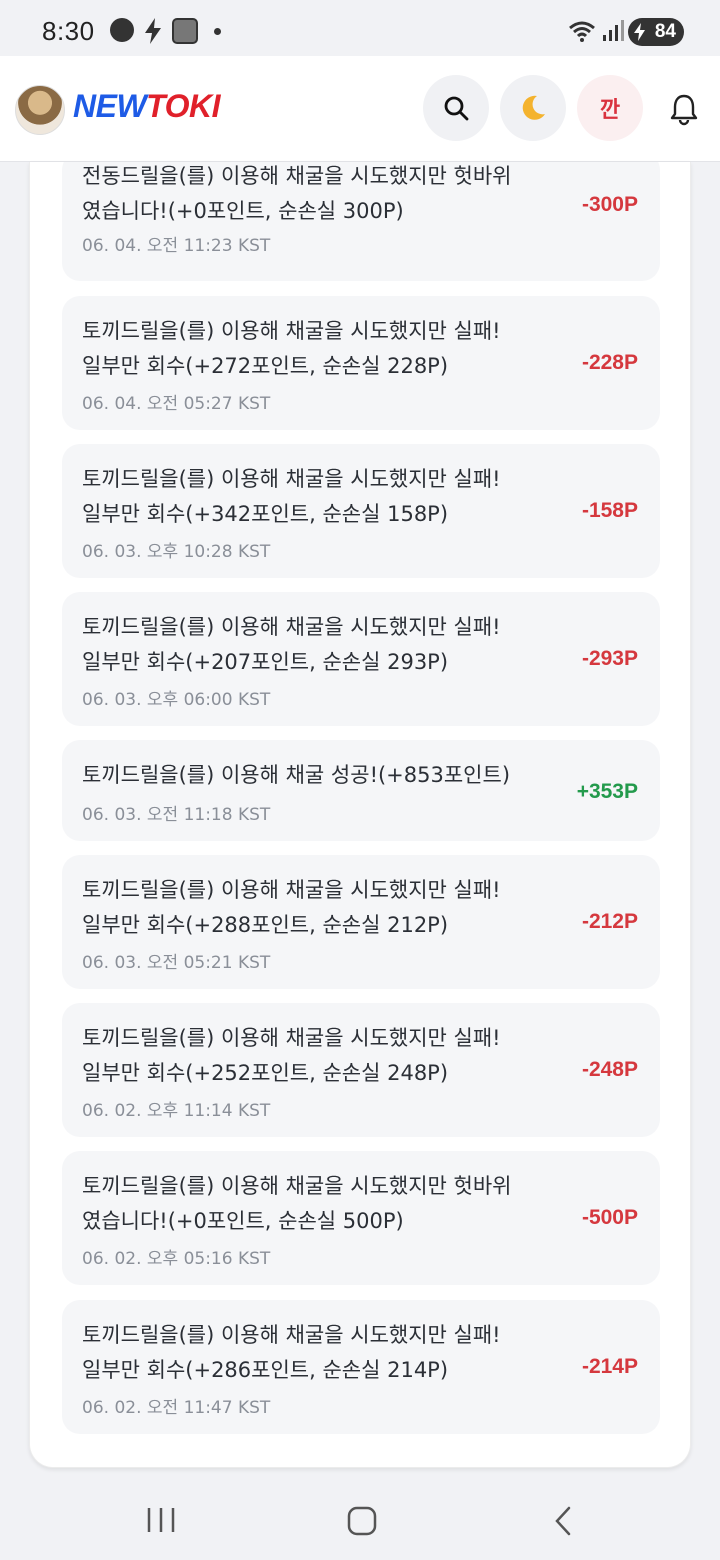 Image resolution: width=720 pixels, height=1560 pixels. Describe the element at coordinates (176, 1111) in the screenshot. I see `history-time: 06. 02. 오후 11:14 KST` at that location.